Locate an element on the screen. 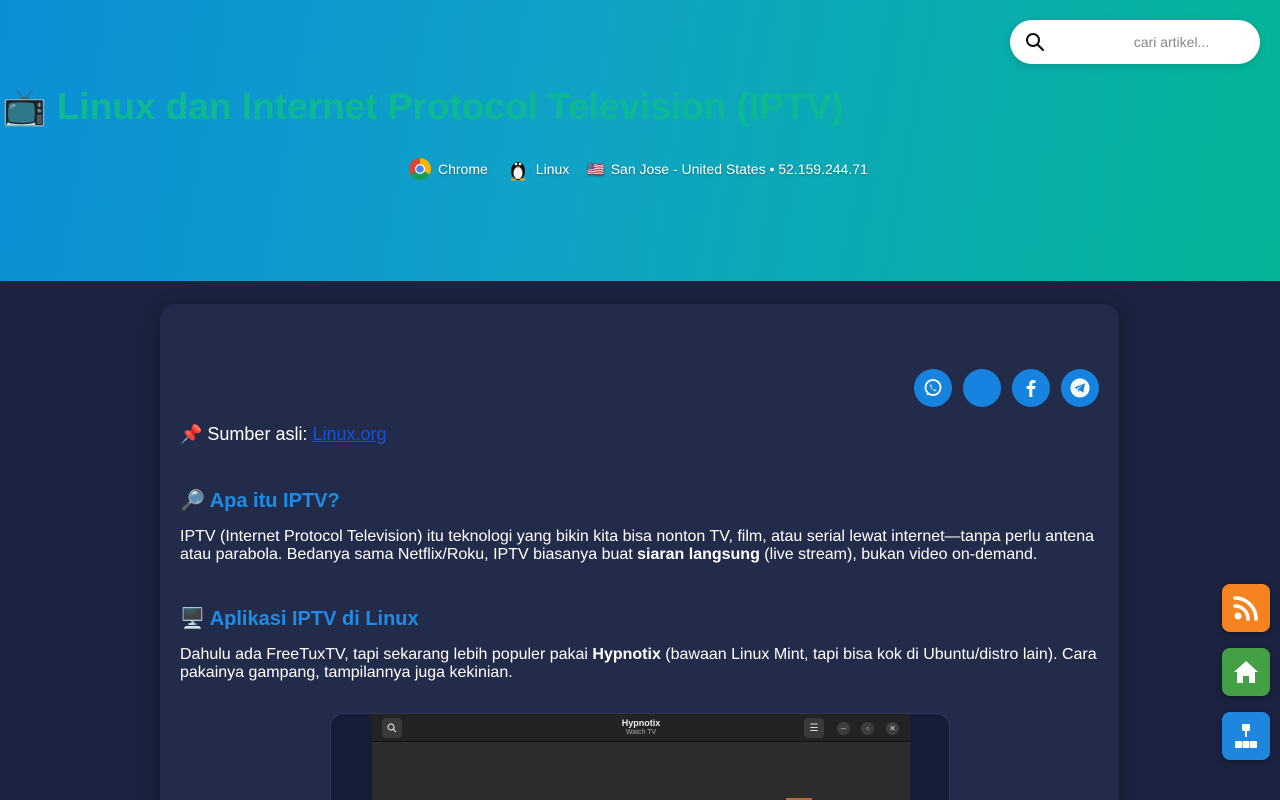 Image resolution: width=1280 pixels, height=800 pixels. rss-icon is located at coordinates (1245, 608).